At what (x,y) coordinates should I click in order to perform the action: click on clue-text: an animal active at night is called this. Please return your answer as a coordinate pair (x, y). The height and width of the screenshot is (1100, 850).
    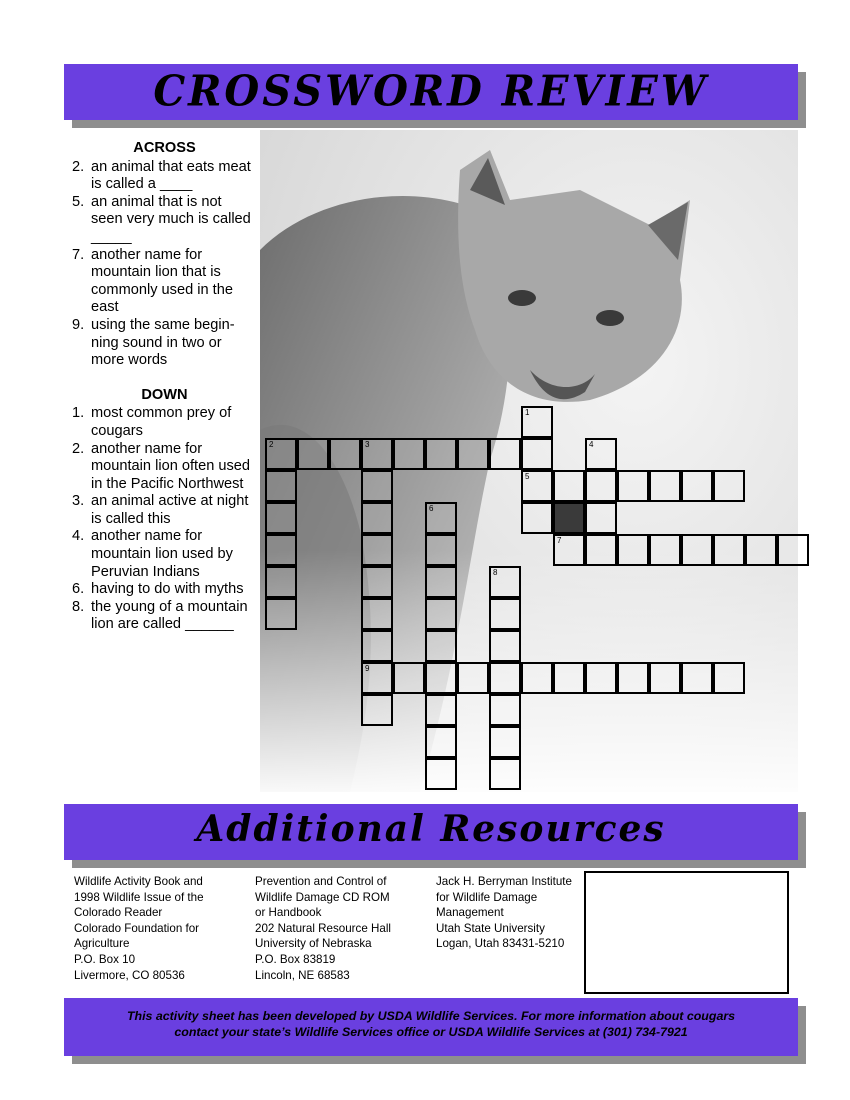
    Looking at the image, I should click on (170, 510).